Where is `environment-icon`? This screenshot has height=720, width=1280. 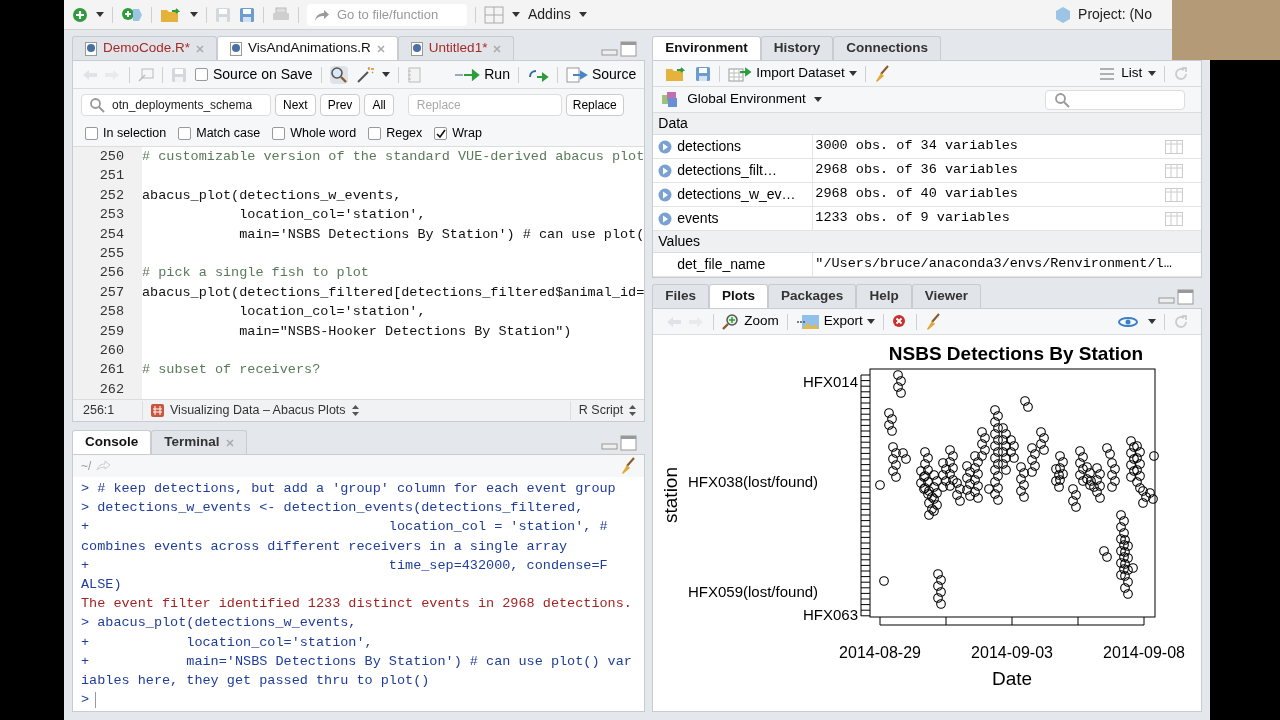 environment-icon is located at coordinates (670, 99).